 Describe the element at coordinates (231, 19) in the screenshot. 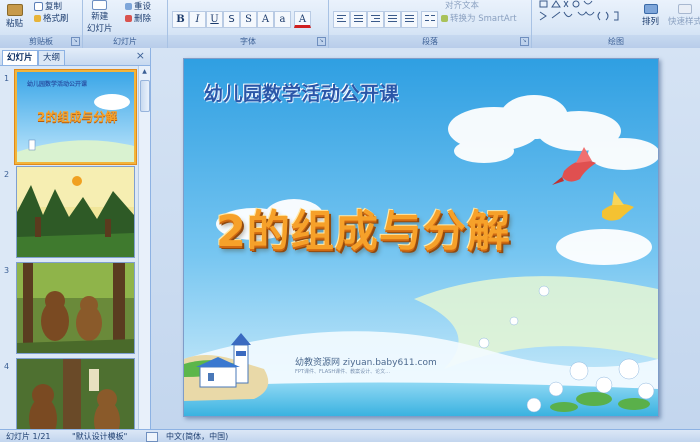

I see `strikethrough-button: S` at that location.